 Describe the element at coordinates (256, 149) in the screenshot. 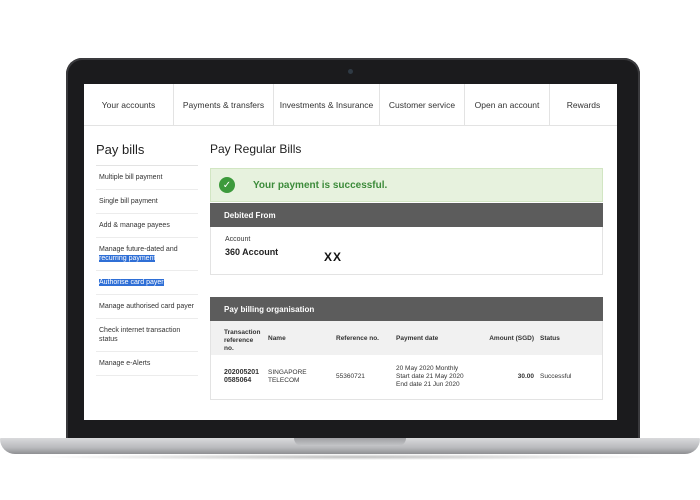

I see `page-title: Pay Regular Bills` at that location.